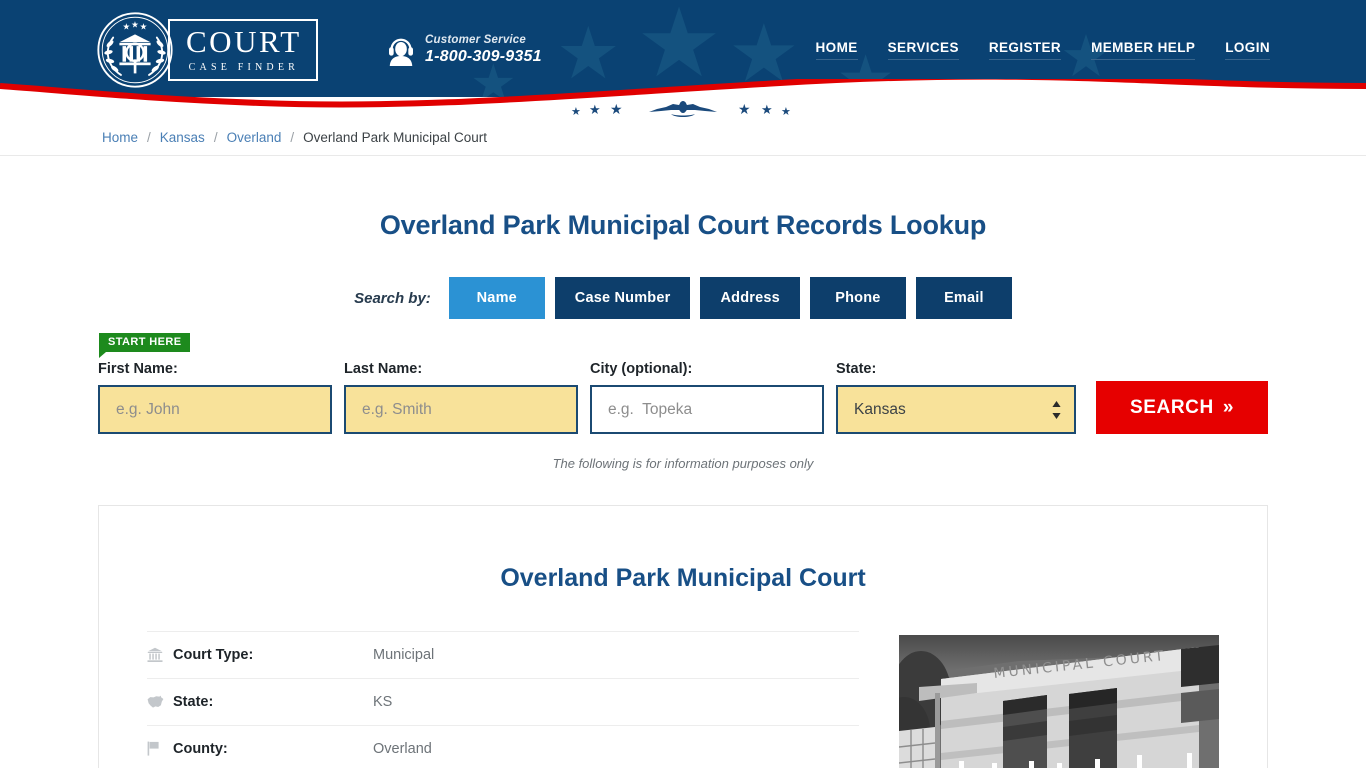  Describe the element at coordinates (145, 345) in the screenshot. I see `start-here-badge: START HERE` at that location.